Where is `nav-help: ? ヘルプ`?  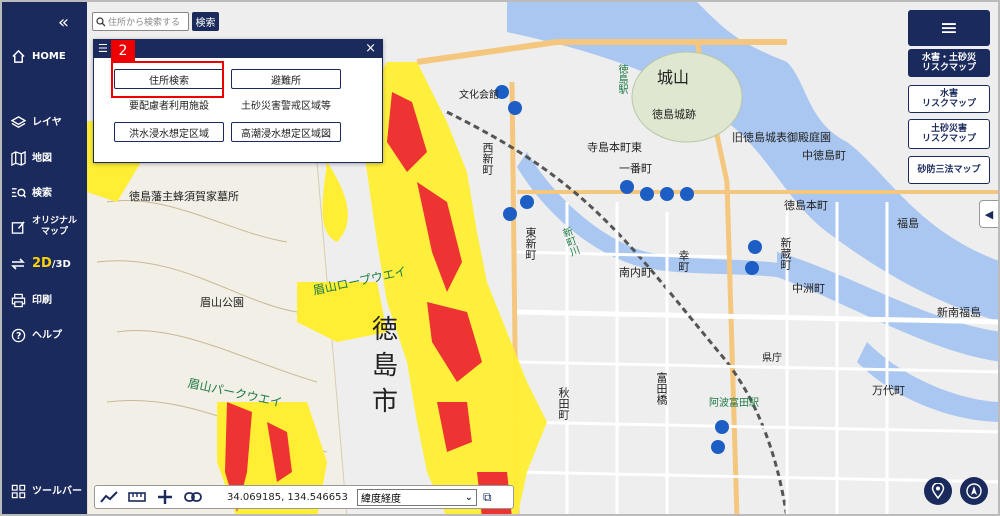 nav-help: ? ヘルプ is located at coordinates (36, 335).